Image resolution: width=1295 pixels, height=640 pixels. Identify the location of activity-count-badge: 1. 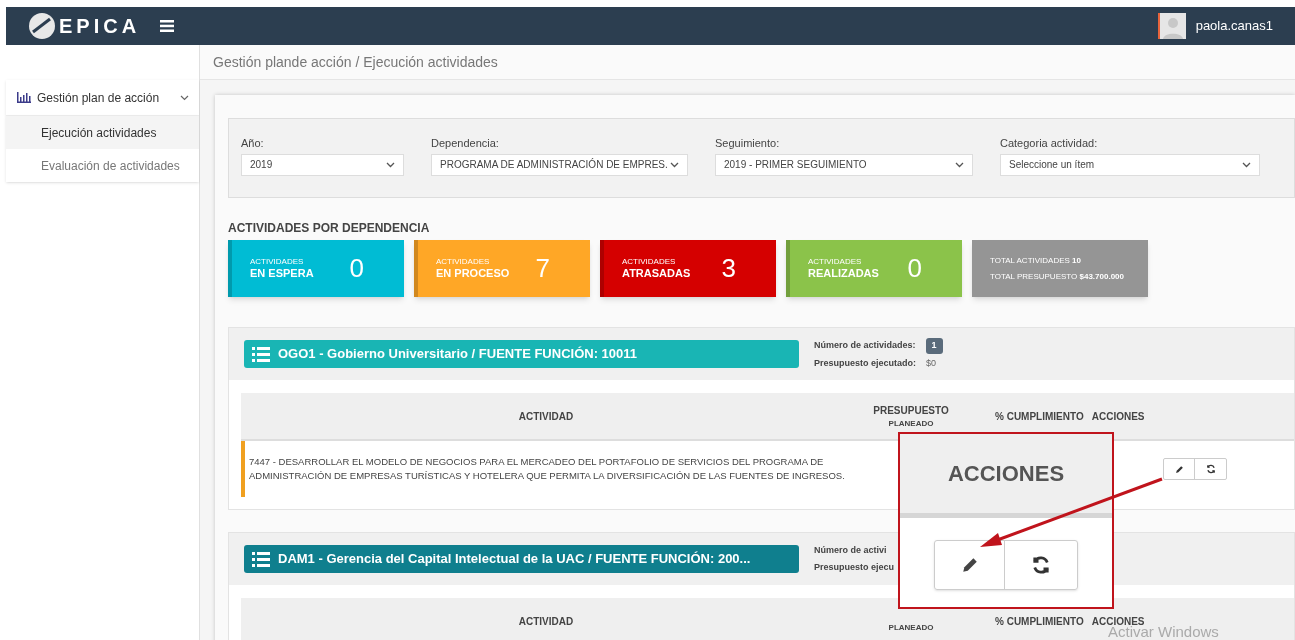
(934, 346).